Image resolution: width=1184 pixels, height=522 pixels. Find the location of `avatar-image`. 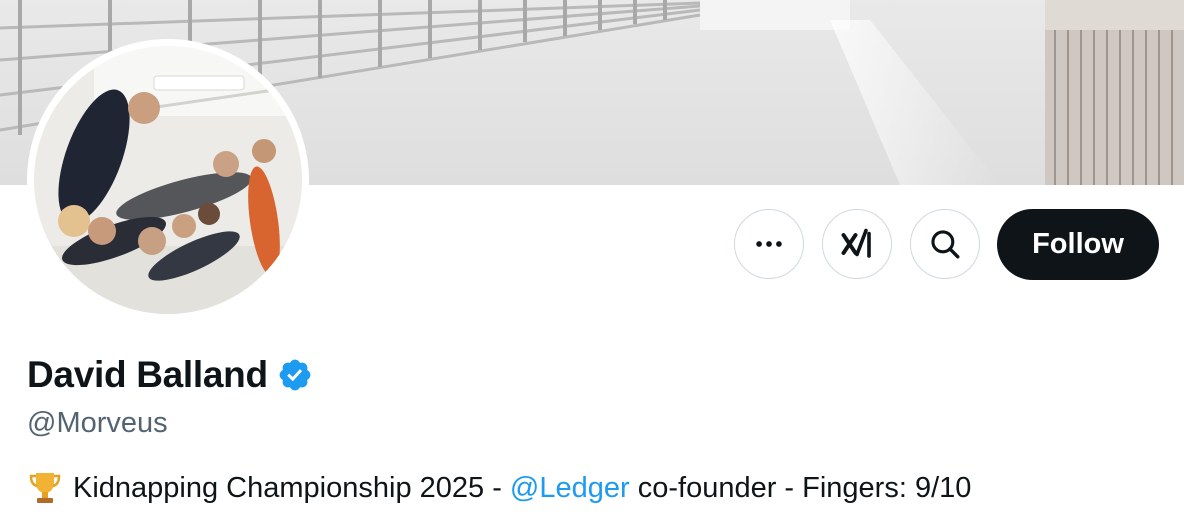

avatar-image is located at coordinates (168, 180).